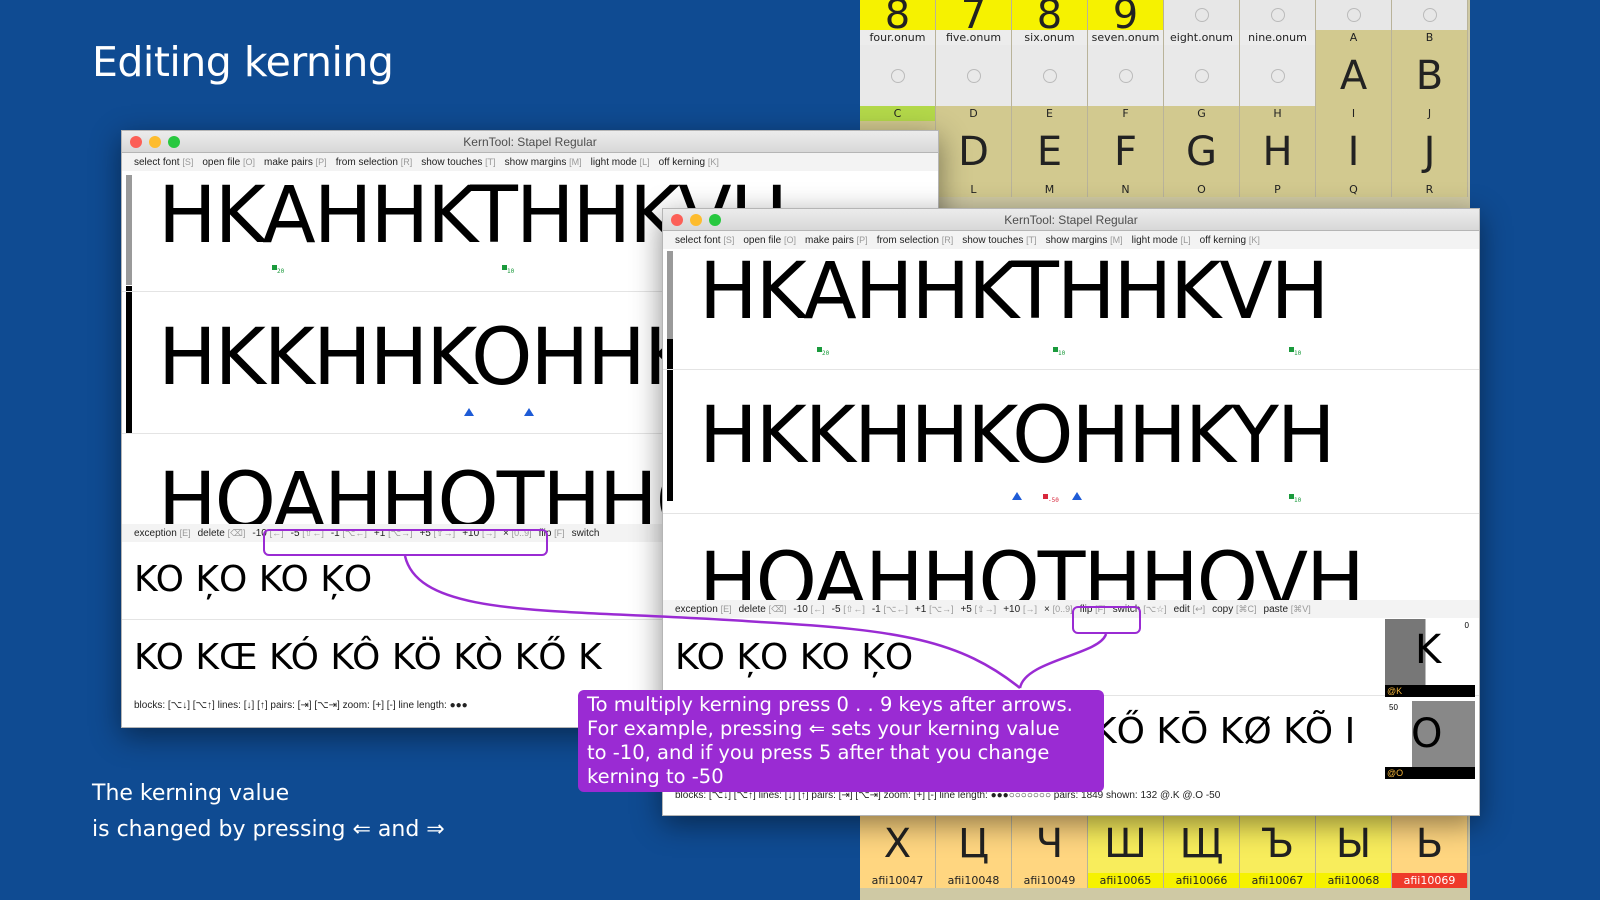 This screenshot has width=1600, height=900. I want to click on toolbar-item: +10 [→], so click(1020, 609).